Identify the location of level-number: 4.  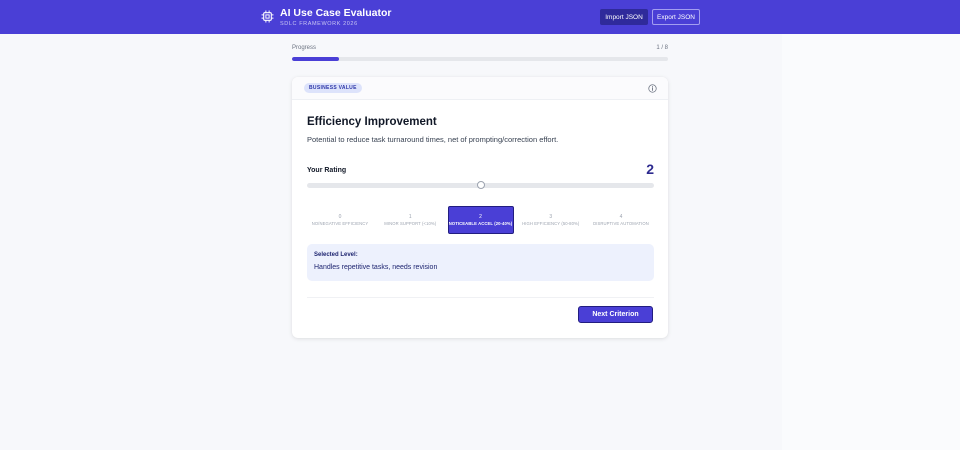
(621, 216).